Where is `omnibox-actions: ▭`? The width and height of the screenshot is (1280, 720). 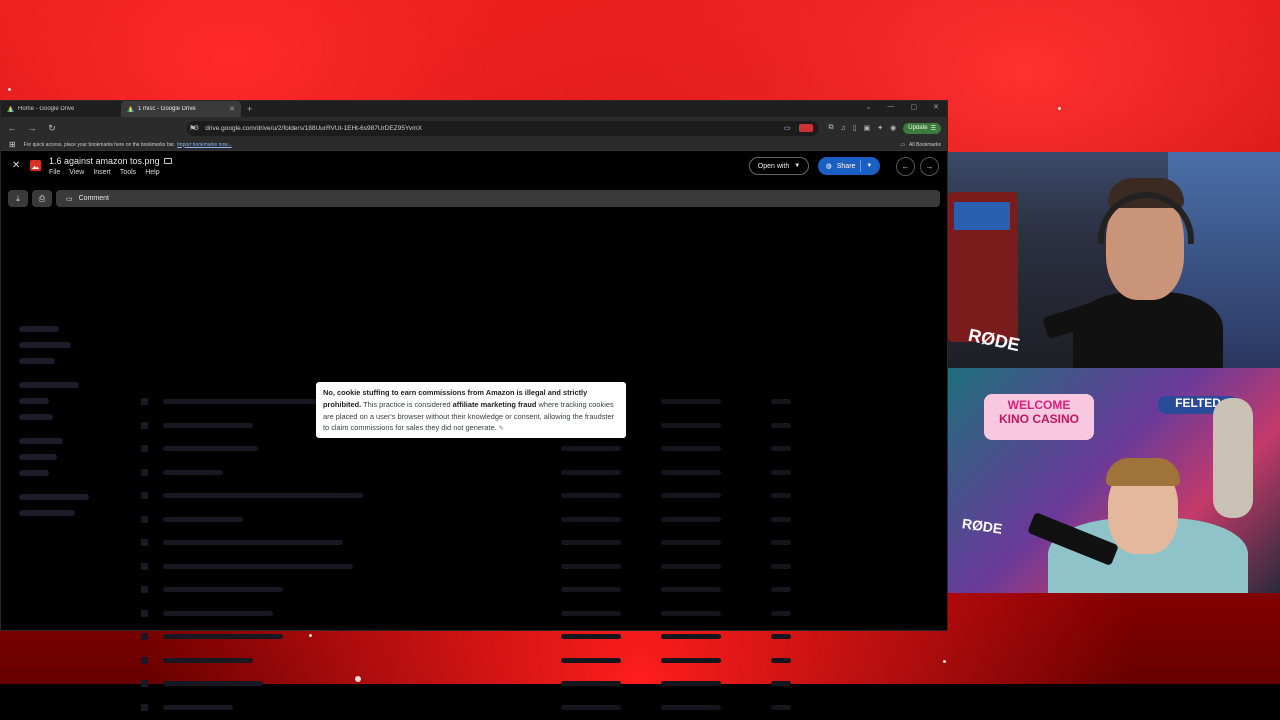
omnibox-actions: ▭ is located at coordinates (798, 128).